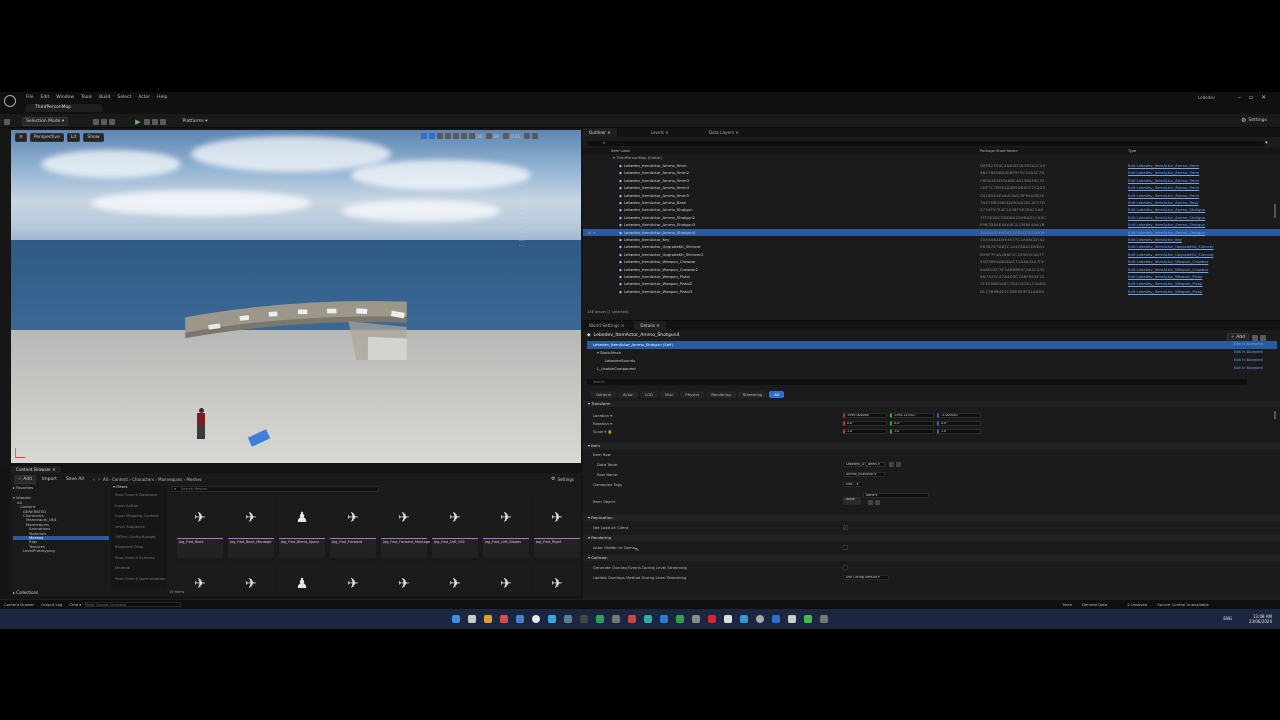 This screenshot has height=720, width=1280. What do you see at coordinates (139, 546) in the screenshot?
I see `filter-item: Blueprint Class` at bounding box center [139, 546].